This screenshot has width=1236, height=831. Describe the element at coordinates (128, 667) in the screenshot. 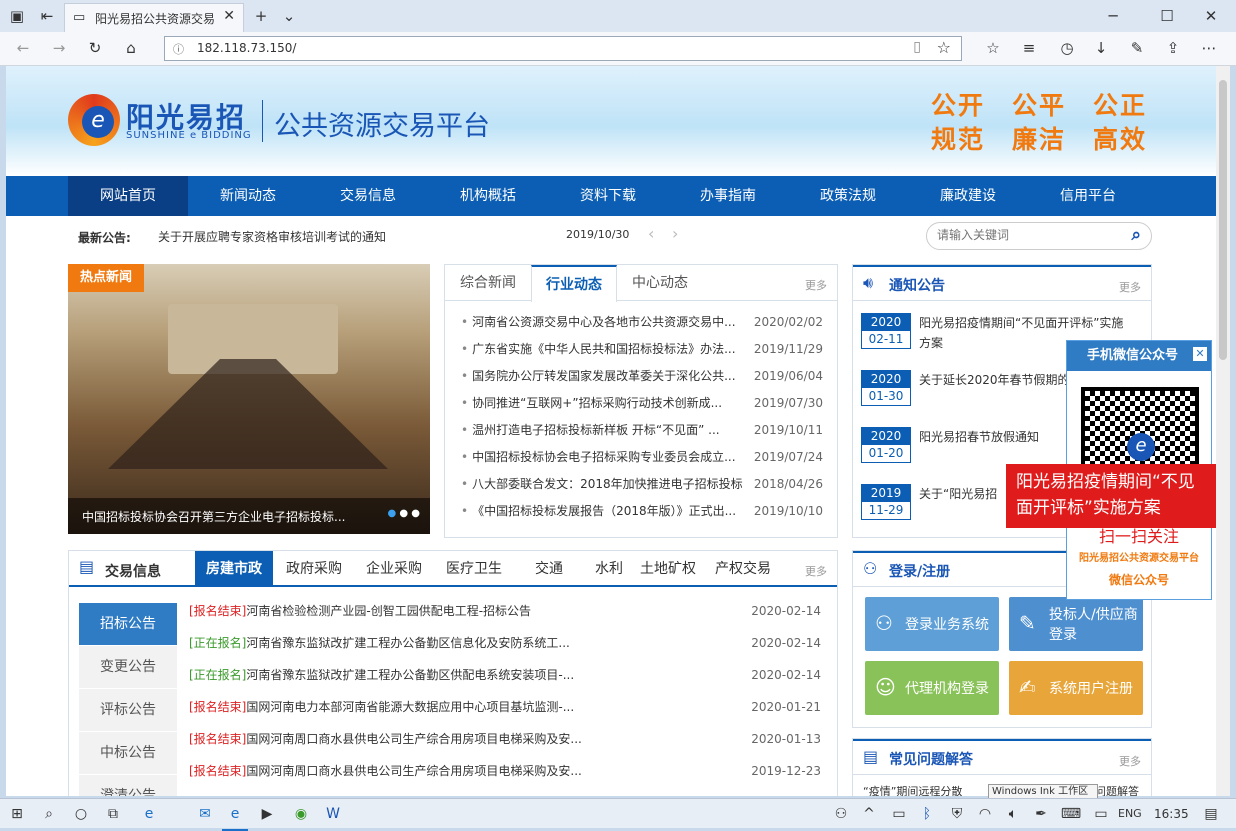

I see `trade-side-item-1: 变更公告` at that location.